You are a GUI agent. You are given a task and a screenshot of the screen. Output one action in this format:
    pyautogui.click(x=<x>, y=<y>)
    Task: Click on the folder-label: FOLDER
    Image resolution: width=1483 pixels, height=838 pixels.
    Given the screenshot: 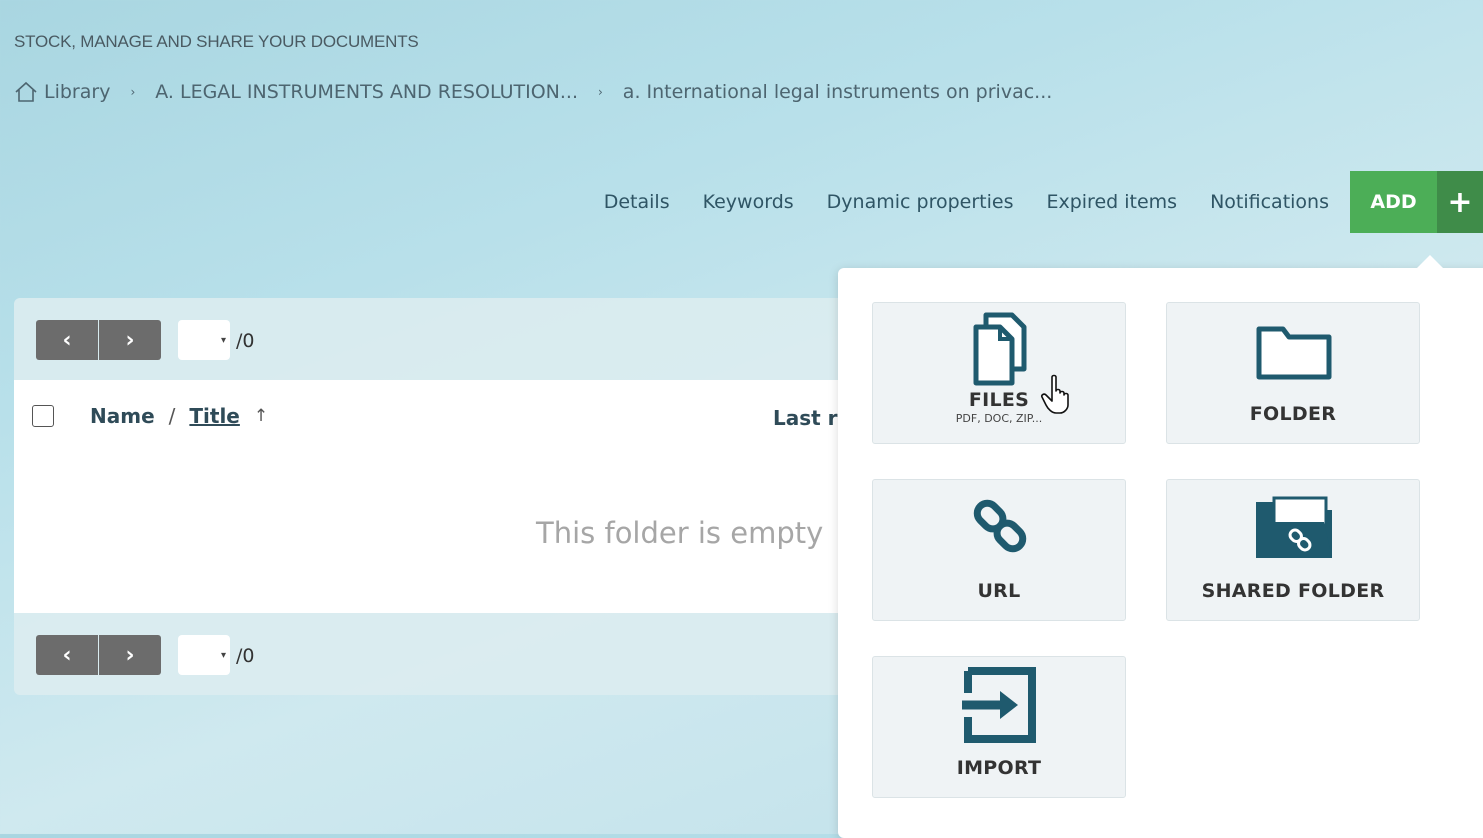 What is the action you would take?
    pyautogui.click(x=1293, y=414)
    